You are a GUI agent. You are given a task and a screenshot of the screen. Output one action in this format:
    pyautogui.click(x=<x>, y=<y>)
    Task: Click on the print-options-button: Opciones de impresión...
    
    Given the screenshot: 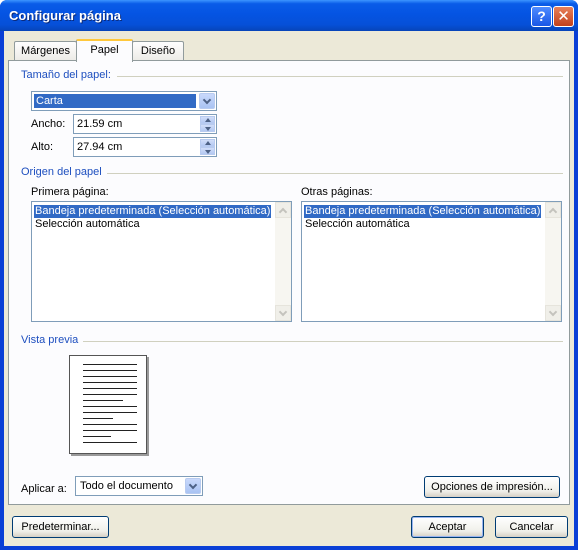 What is the action you would take?
    pyautogui.click(x=492, y=487)
    